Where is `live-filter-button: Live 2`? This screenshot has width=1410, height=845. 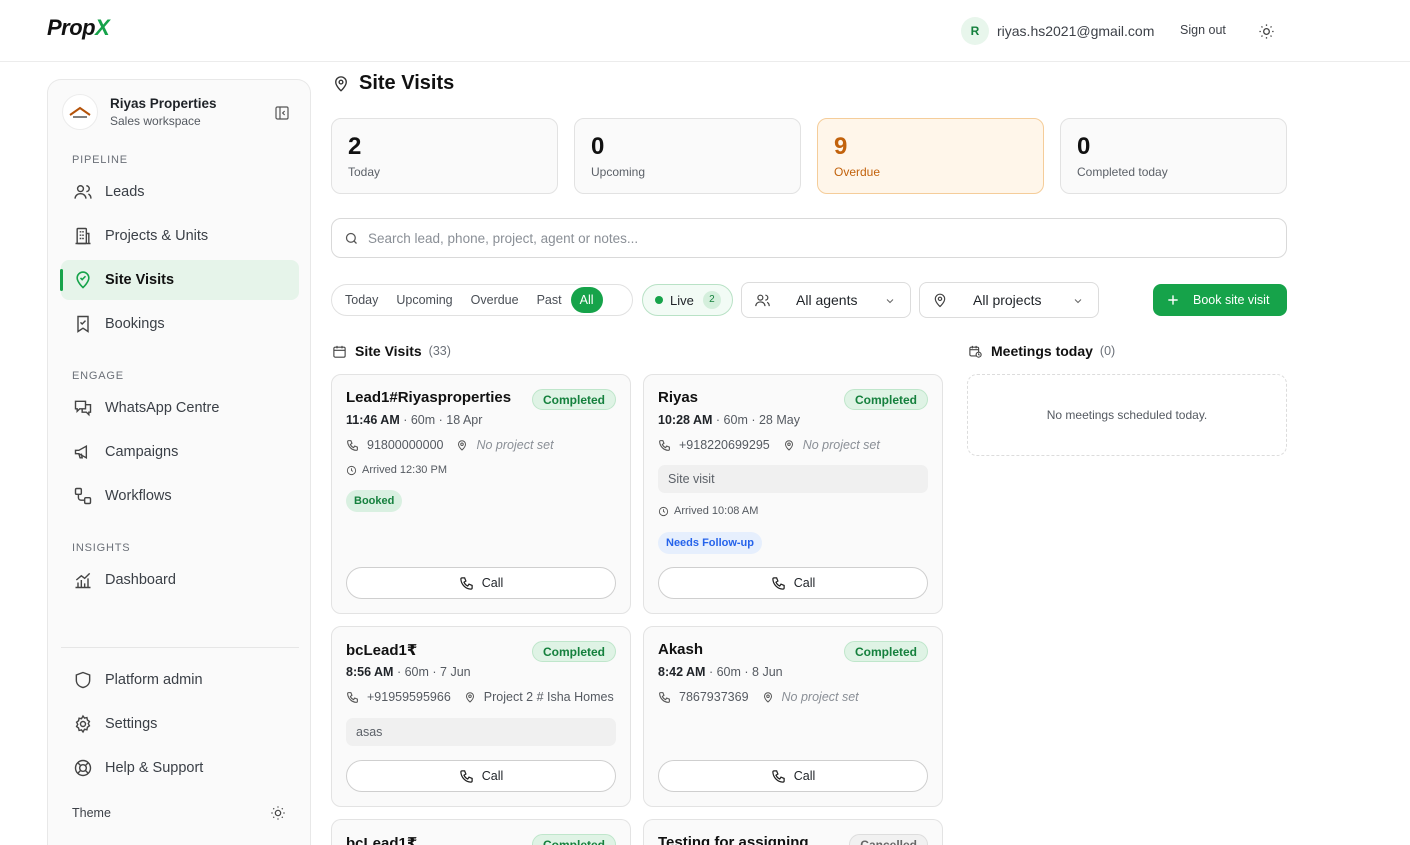
live-filter-button: Live 2 is located at coordinates (687, 300).